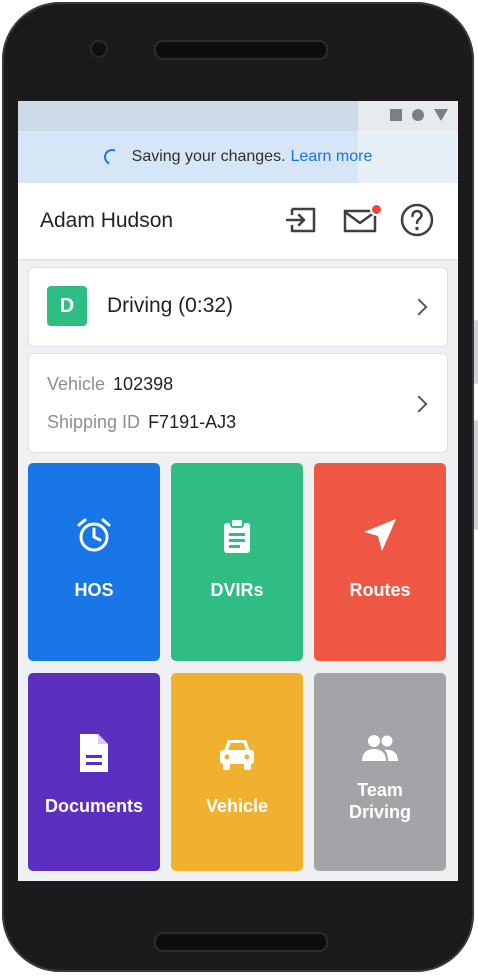  What do you see at coordinates (380, 562) in the screenshot?
I see `routes-tile: Routes` at bounding box center [380, 562].